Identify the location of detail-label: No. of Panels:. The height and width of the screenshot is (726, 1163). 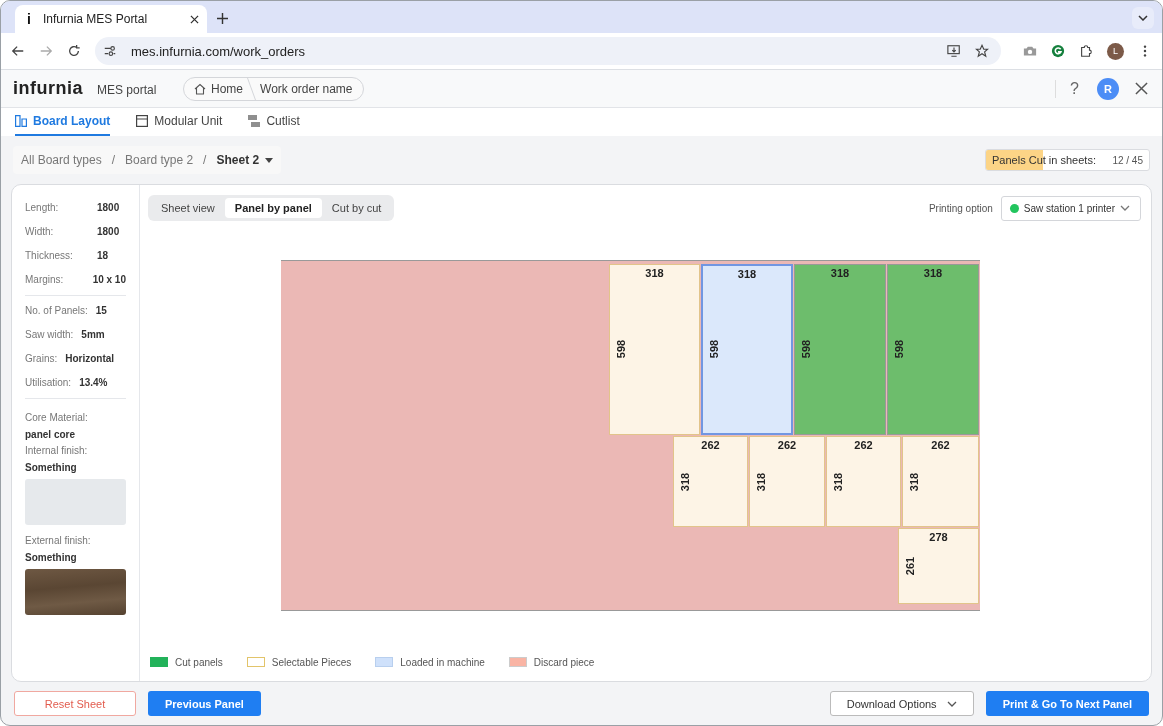
(56, 310).